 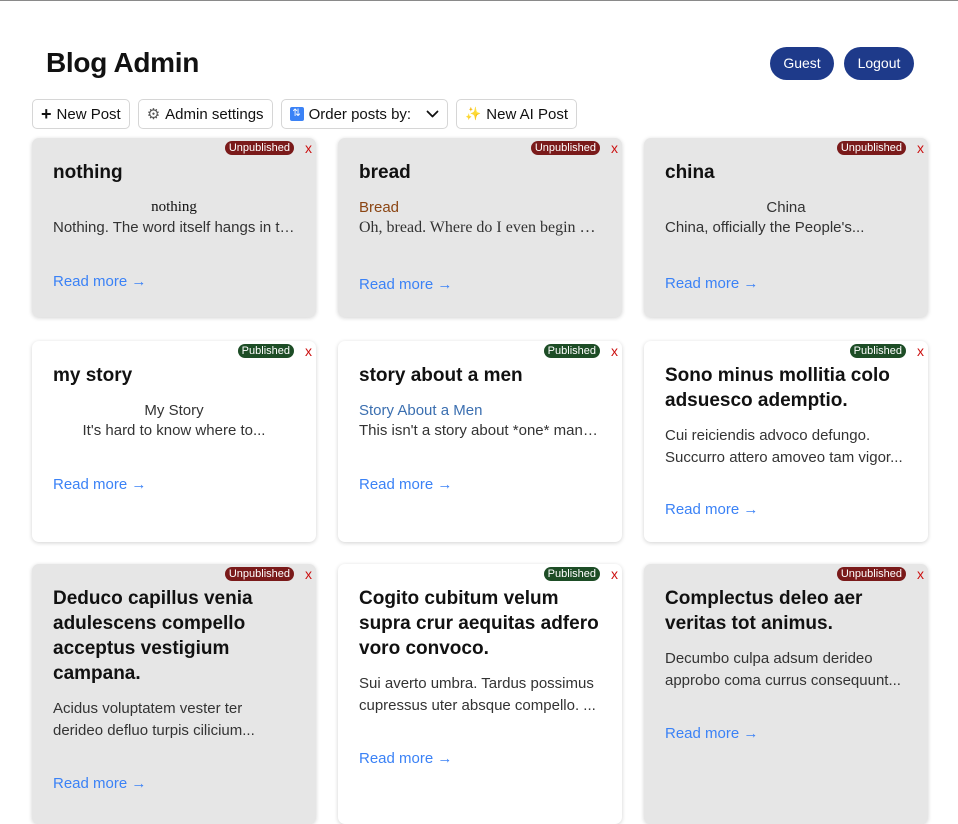 I want to click on plus-icon: +, so click(x=46, y=114).